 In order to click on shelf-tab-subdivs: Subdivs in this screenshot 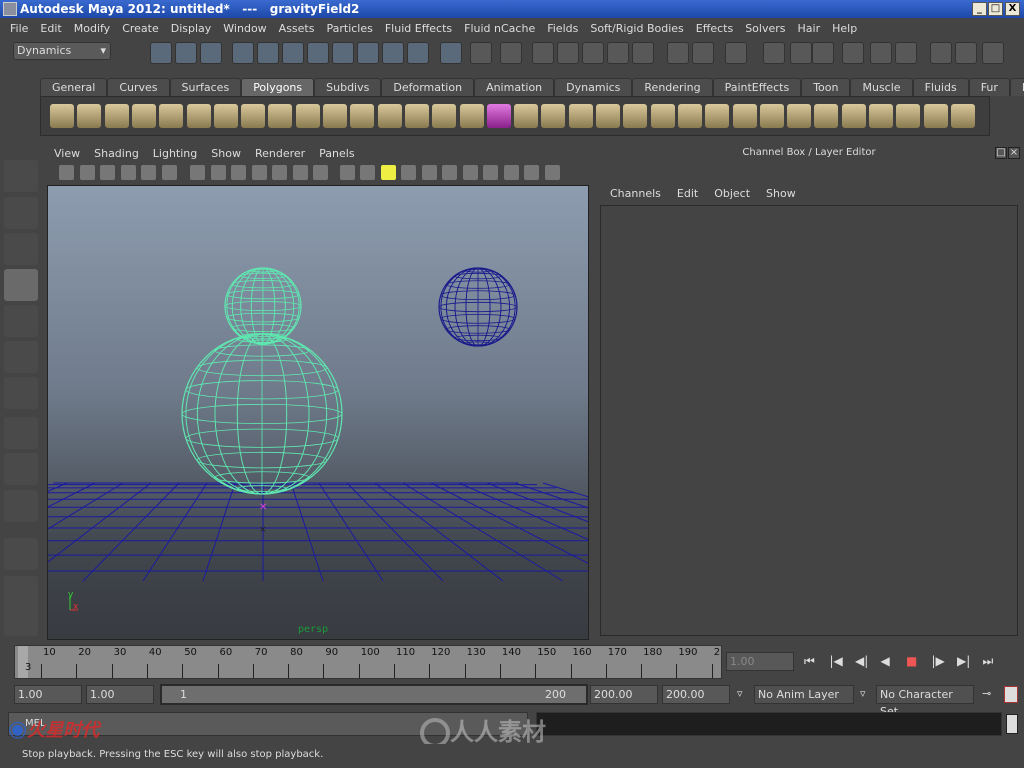, I will do `click(348, 87)`.